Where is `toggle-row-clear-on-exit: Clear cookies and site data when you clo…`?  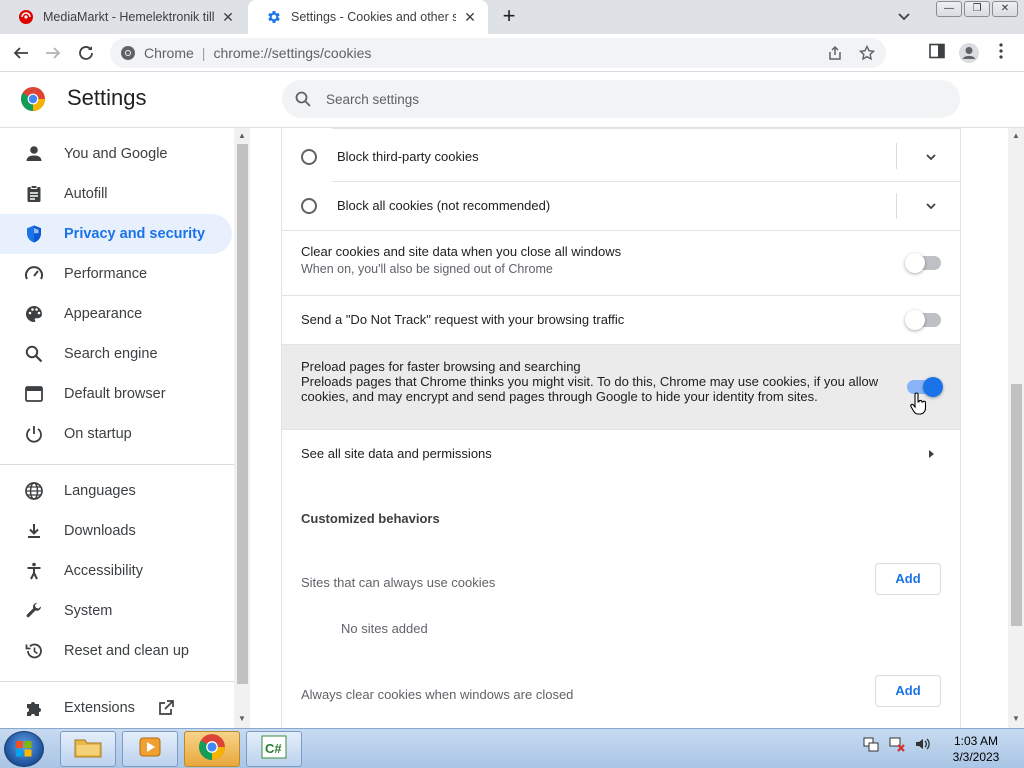 toggle-row-clear-on-exit: Clear cookies and site data when you clo… is located at coordinates (621, 263).